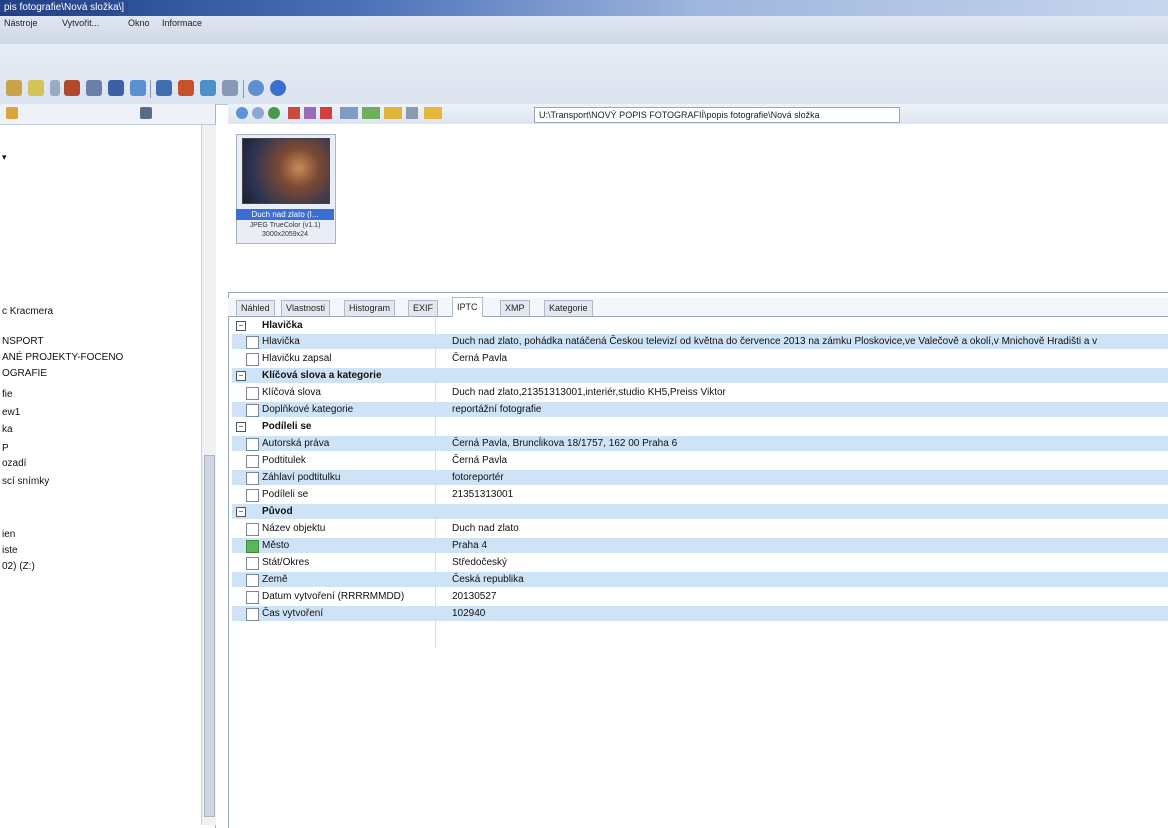 The image size is (1168, 828). What do you see at coordinates (4, 157) in the screenshot?
I see `tree-marker: ▾` at bounding box center [4, 157].